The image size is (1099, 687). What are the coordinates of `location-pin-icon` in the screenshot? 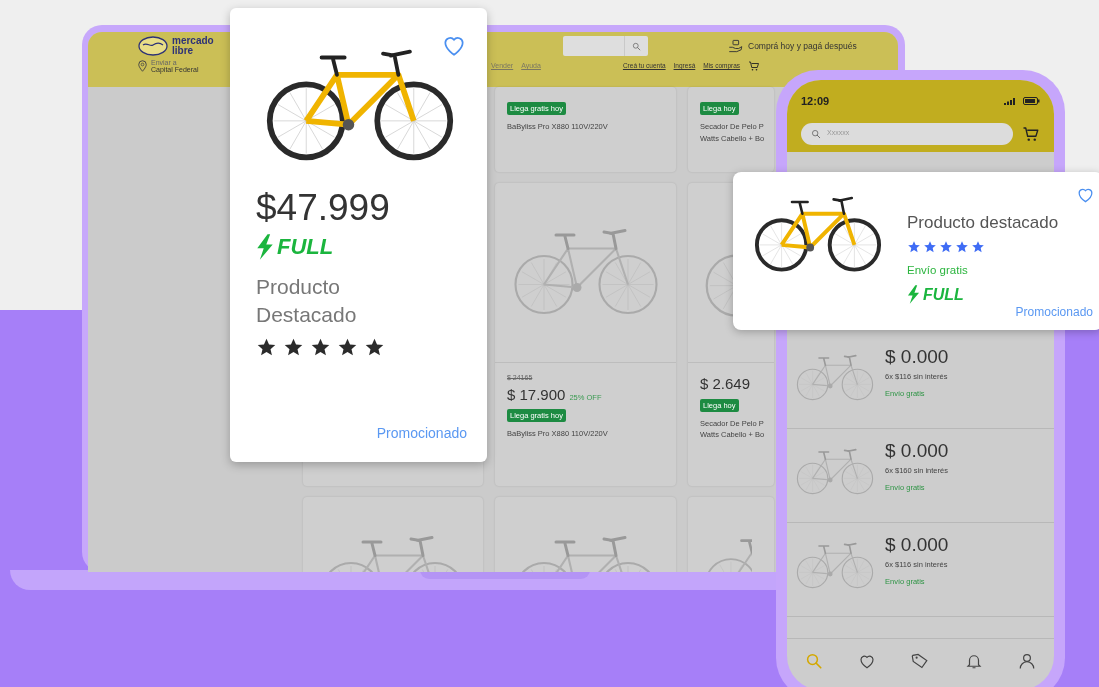 It's located at (142, 66).